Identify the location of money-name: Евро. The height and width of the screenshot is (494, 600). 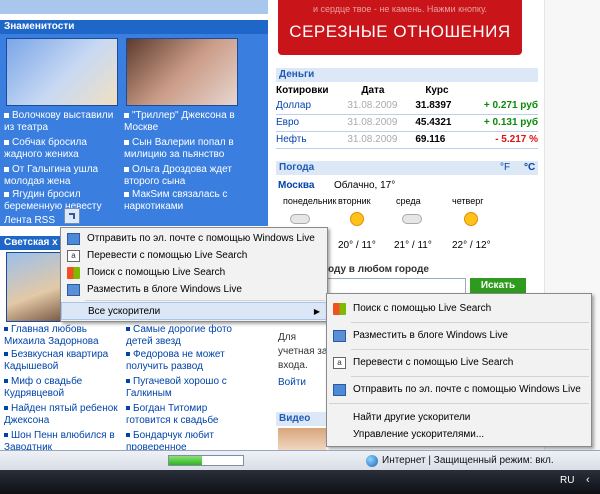
(312, 123).